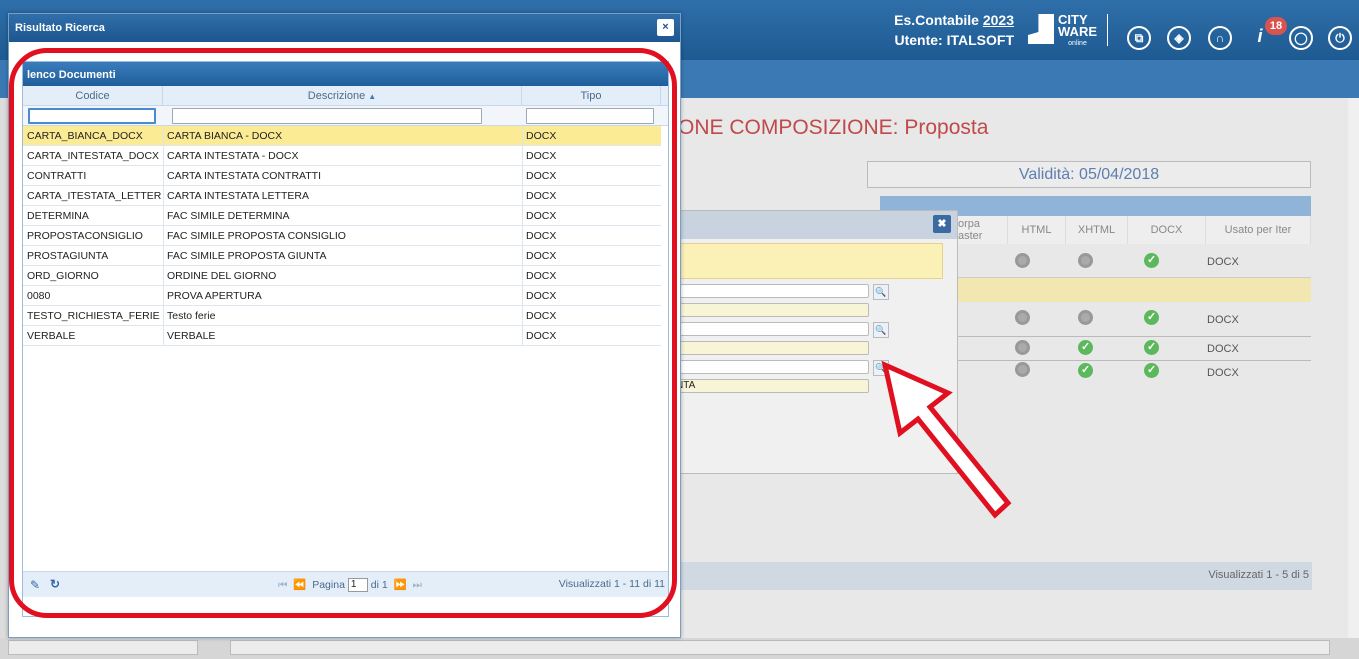 The image size is (1359, 659). I want to click on header-divider, so click(1107, 30).